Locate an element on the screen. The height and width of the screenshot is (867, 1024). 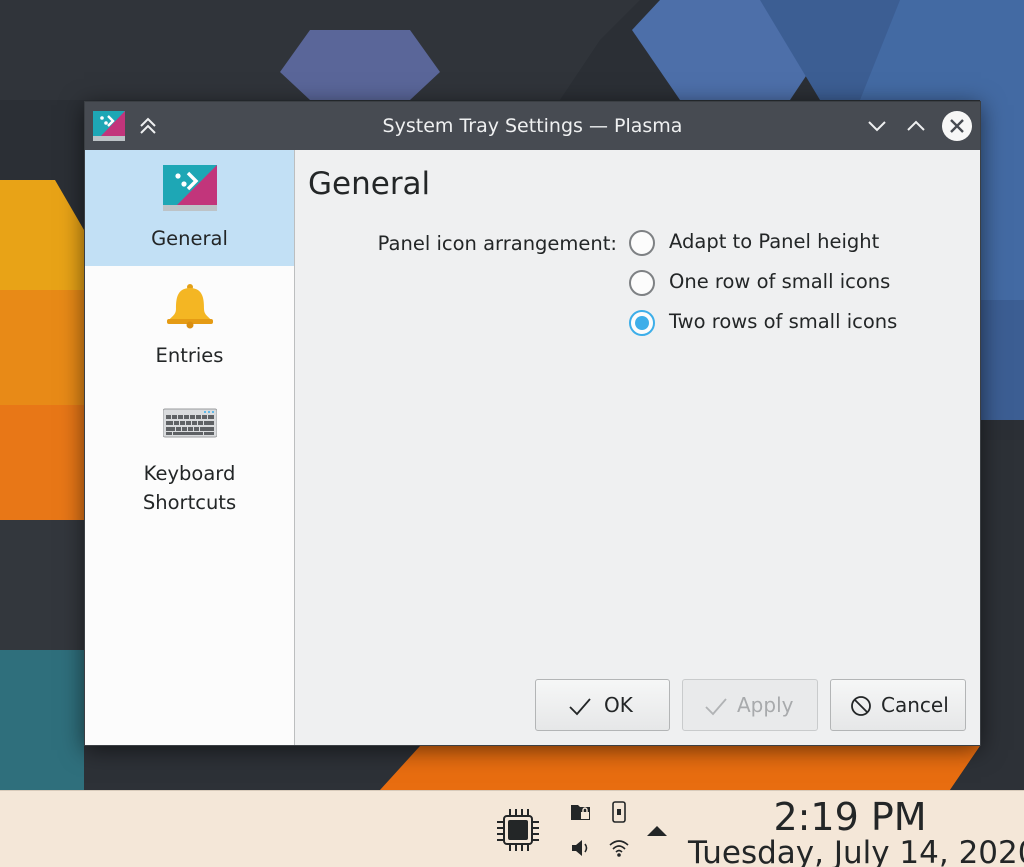
radio-label: Adapt to Panel height is located at coordinates (774, 241).